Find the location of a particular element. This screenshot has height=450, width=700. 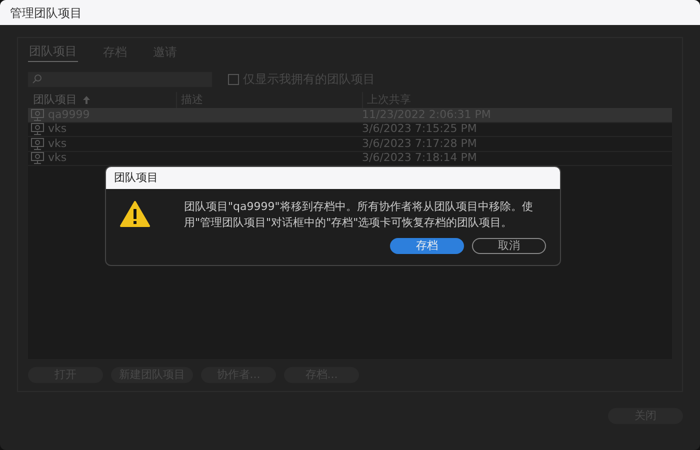

search-icon is located at coordinates (37, 79).